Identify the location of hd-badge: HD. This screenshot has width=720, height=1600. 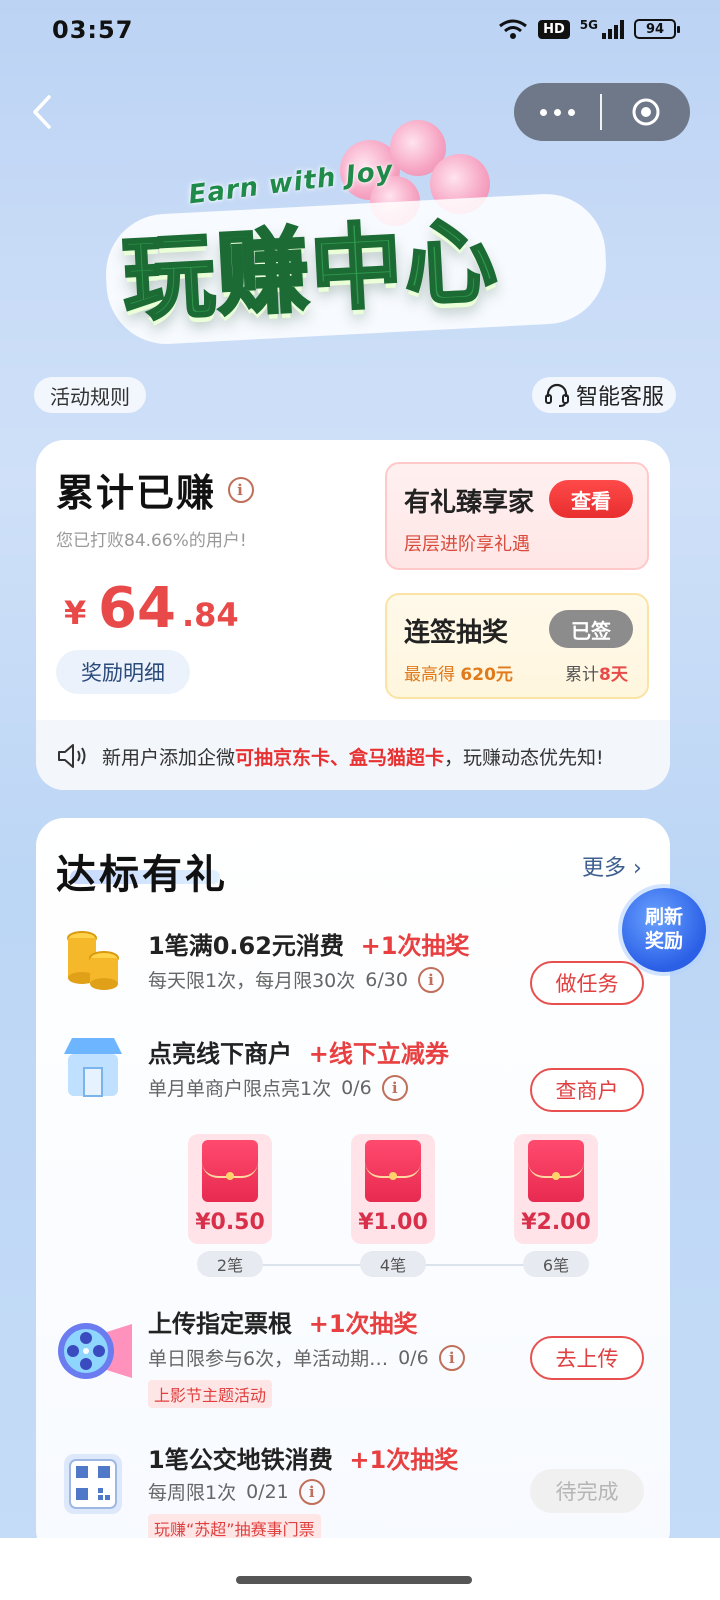
(554, 29).